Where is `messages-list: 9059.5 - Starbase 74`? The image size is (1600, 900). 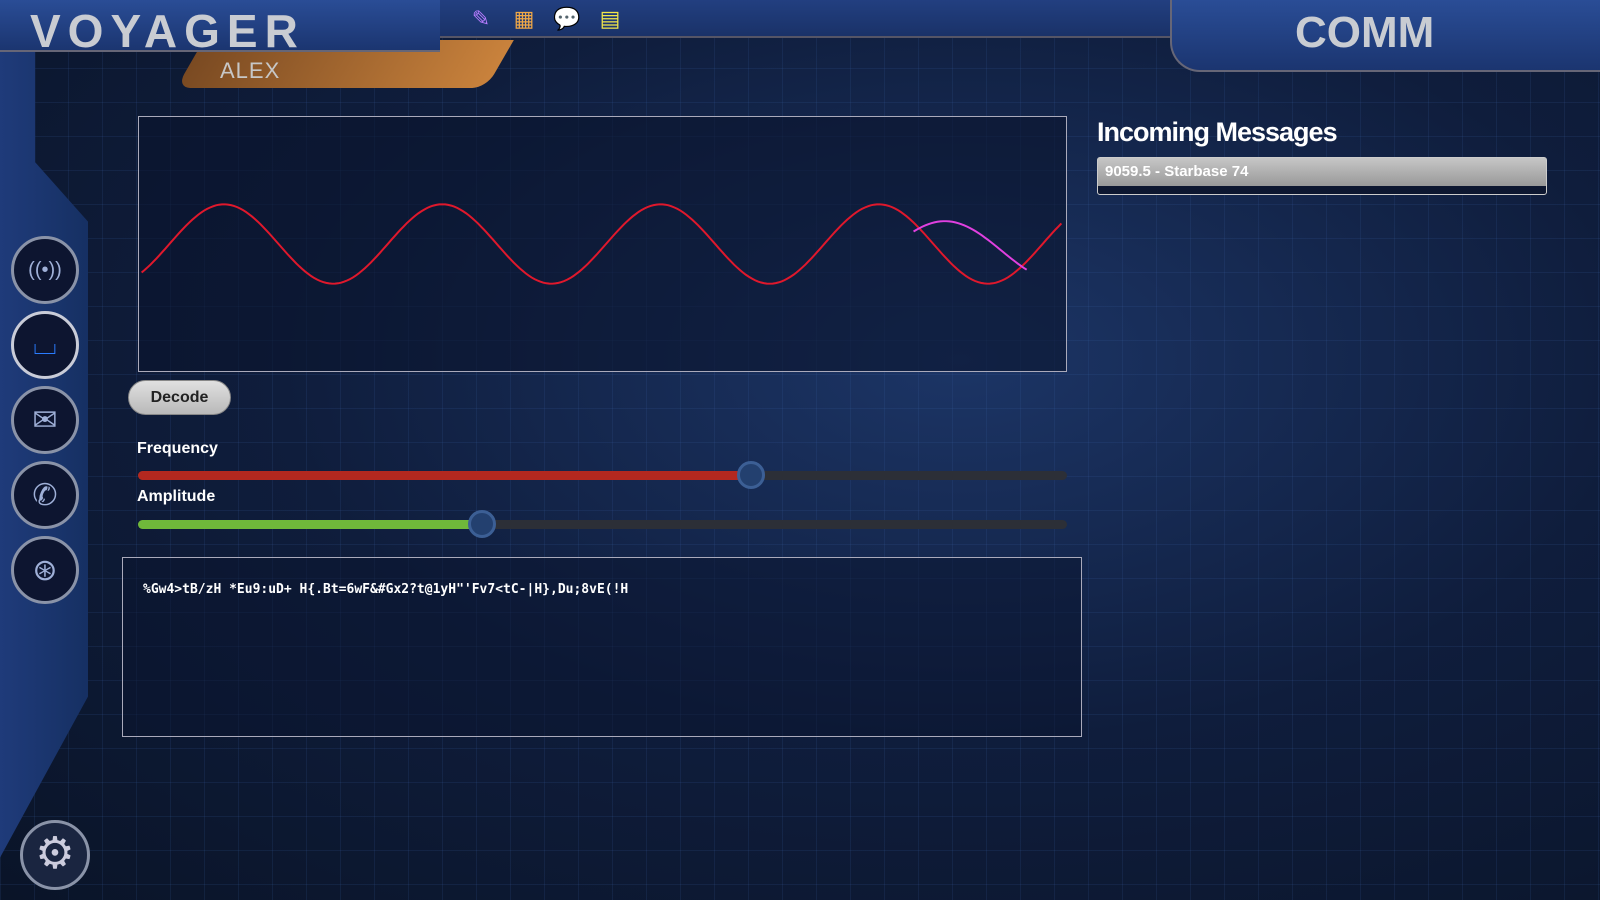
messages-list: 9059.5 - Starbase 74 is located at coordinates (1322, 176).